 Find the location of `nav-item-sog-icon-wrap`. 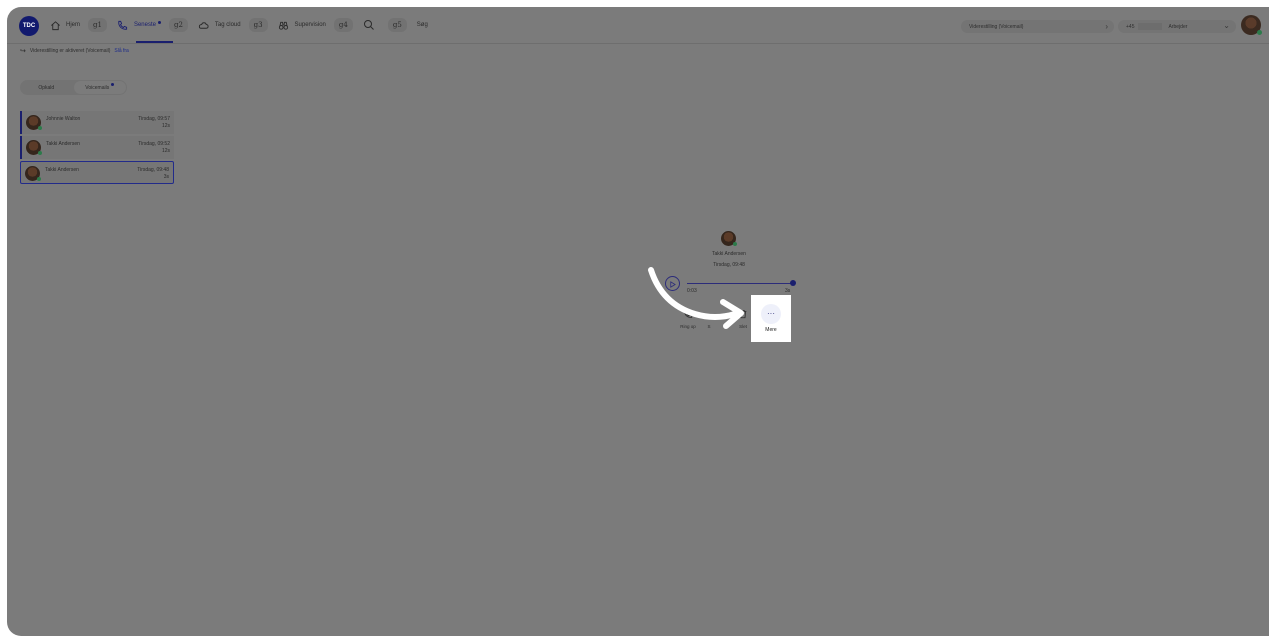

nav-item-sog-icon-wrap is located at coordinates (371, 25).